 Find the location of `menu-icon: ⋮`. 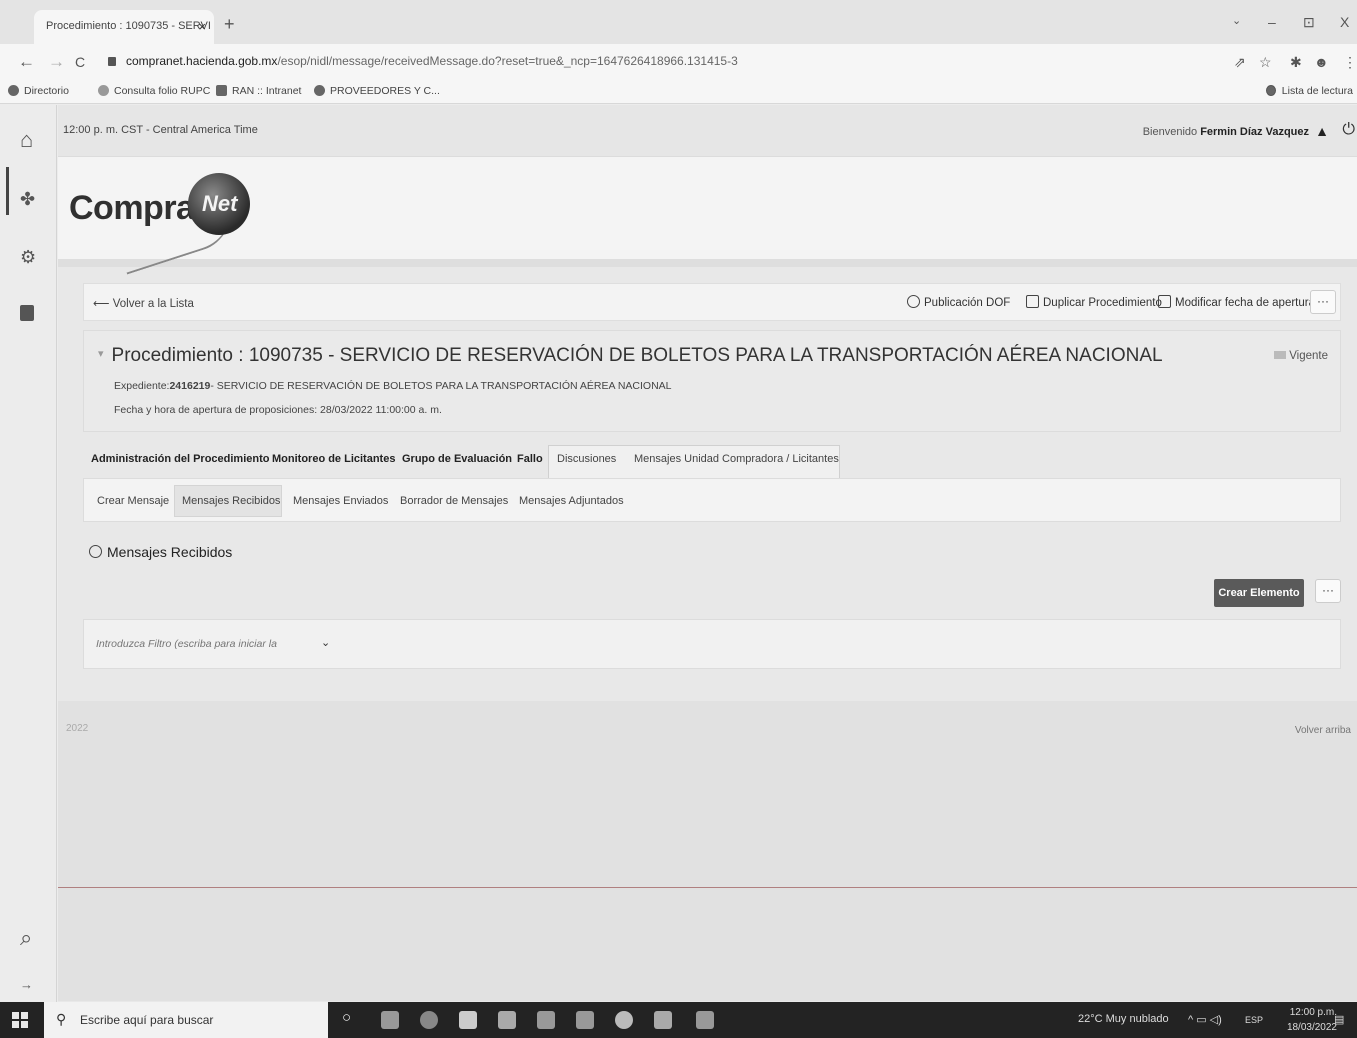

menu-icon: ⋮ is located at coordinates (1350, 62).